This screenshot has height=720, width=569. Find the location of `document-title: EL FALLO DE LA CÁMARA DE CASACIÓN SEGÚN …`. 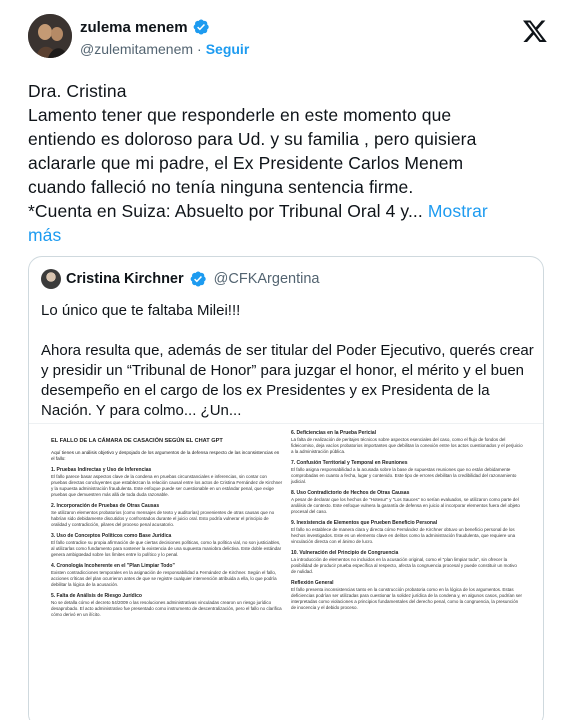

document-title: EL FALLO DE LA CÁMARA DE CASACIÓN SEGÚN … is located at coordinates (137, 441).